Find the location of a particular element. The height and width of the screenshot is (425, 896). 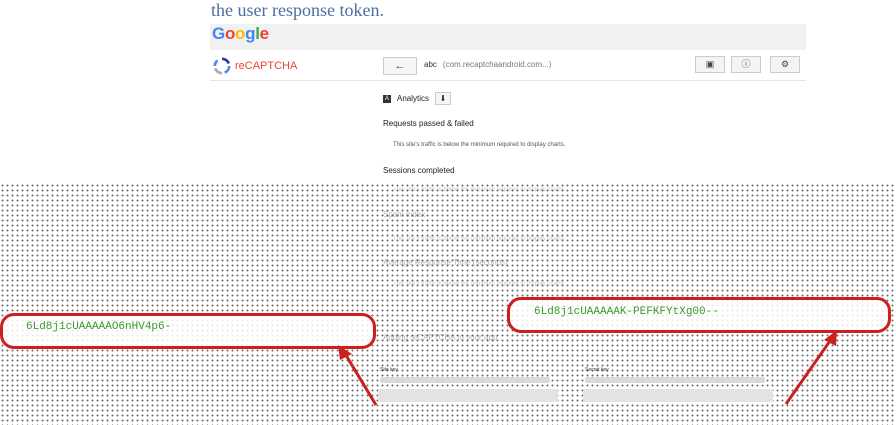

site-key-arrowhead is located at coordinates (345, 352).